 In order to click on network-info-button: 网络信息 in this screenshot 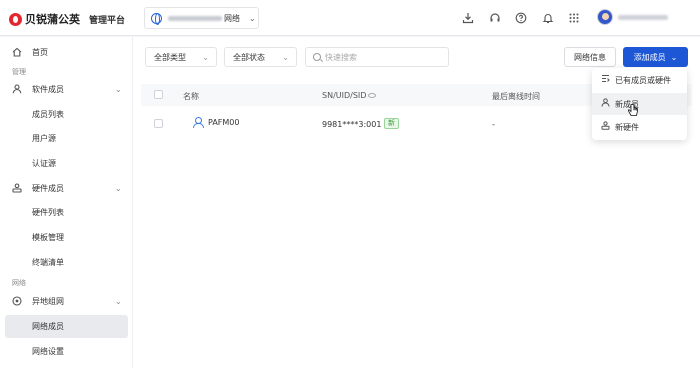, I will do `click(590, 57)`.